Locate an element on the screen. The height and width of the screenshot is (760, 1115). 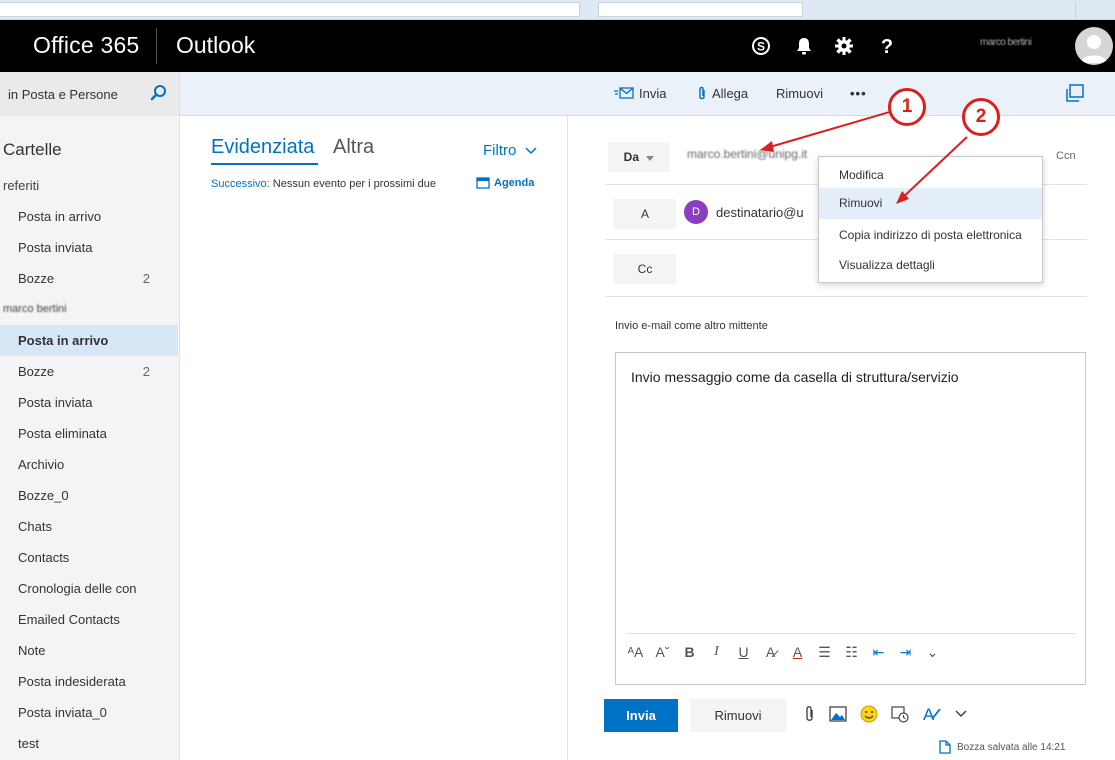
toolbar-more-button: ••• is located at coordinates (858, 93).